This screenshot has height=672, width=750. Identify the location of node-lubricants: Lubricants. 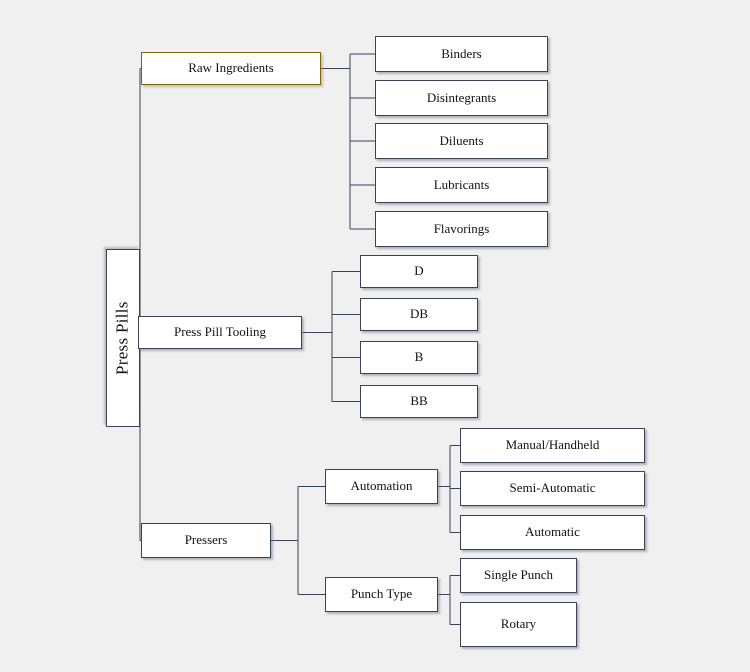
(461, 185).